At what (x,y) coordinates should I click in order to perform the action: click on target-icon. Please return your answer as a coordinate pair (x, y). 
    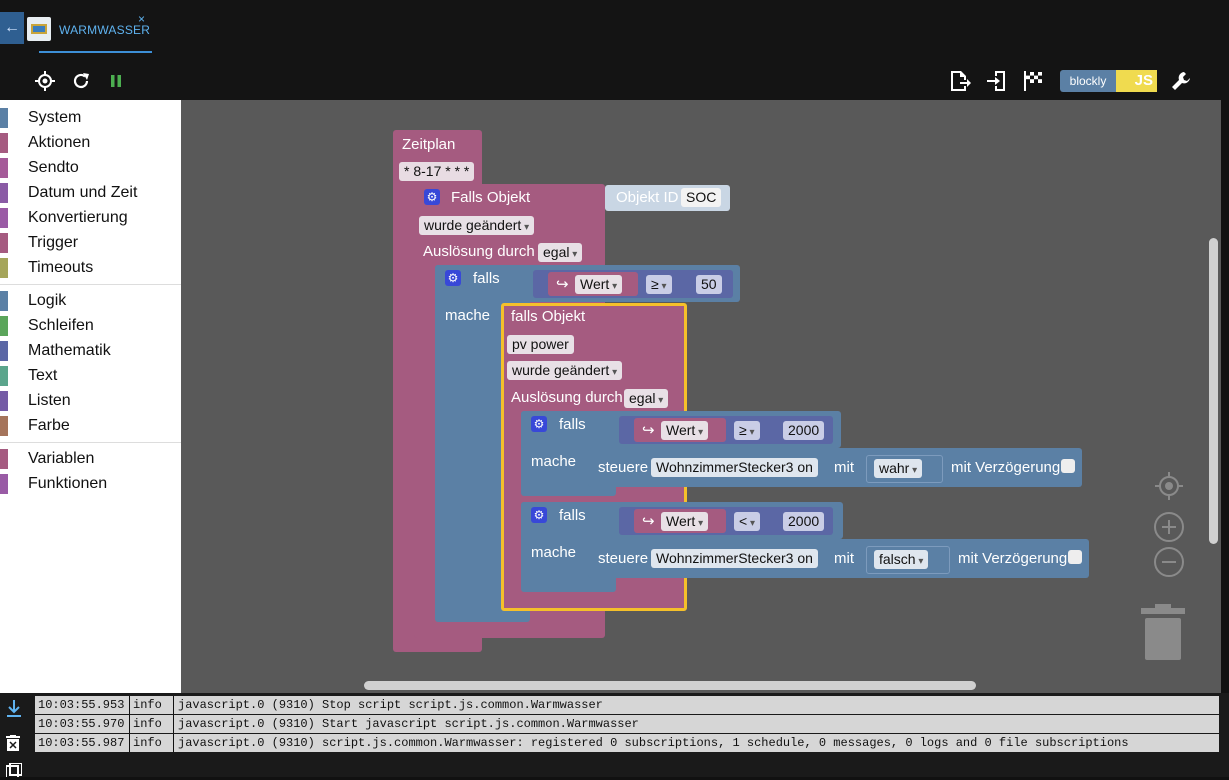
    Looking at the image, I should click on (45, 81).